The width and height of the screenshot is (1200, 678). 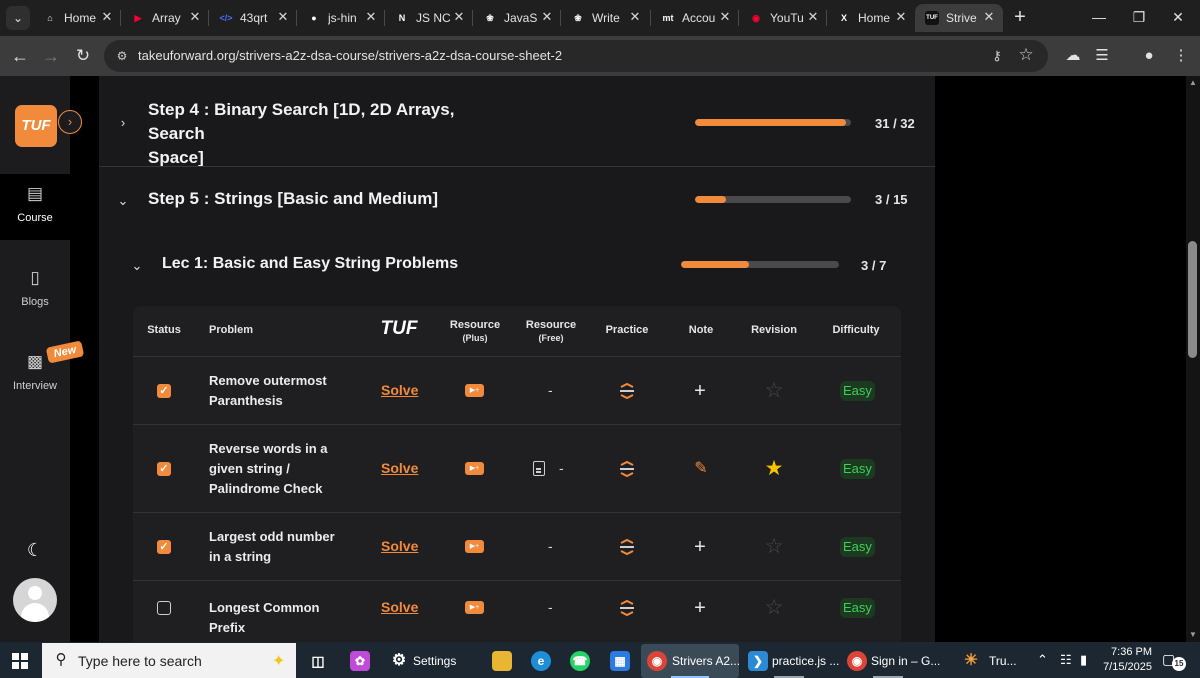 What do you see at coordinates (1139, 17) in the screenshot?
I see `restore-button: ❐` at bounding box center [1139, 17].